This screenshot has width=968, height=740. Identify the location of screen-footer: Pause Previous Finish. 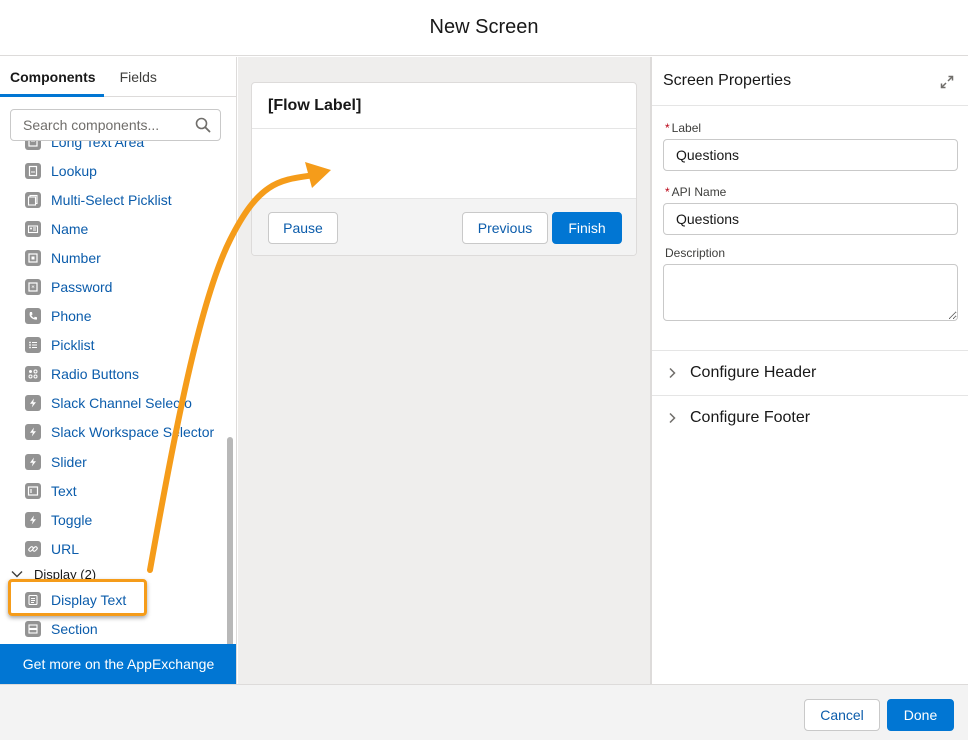
(444, 226).